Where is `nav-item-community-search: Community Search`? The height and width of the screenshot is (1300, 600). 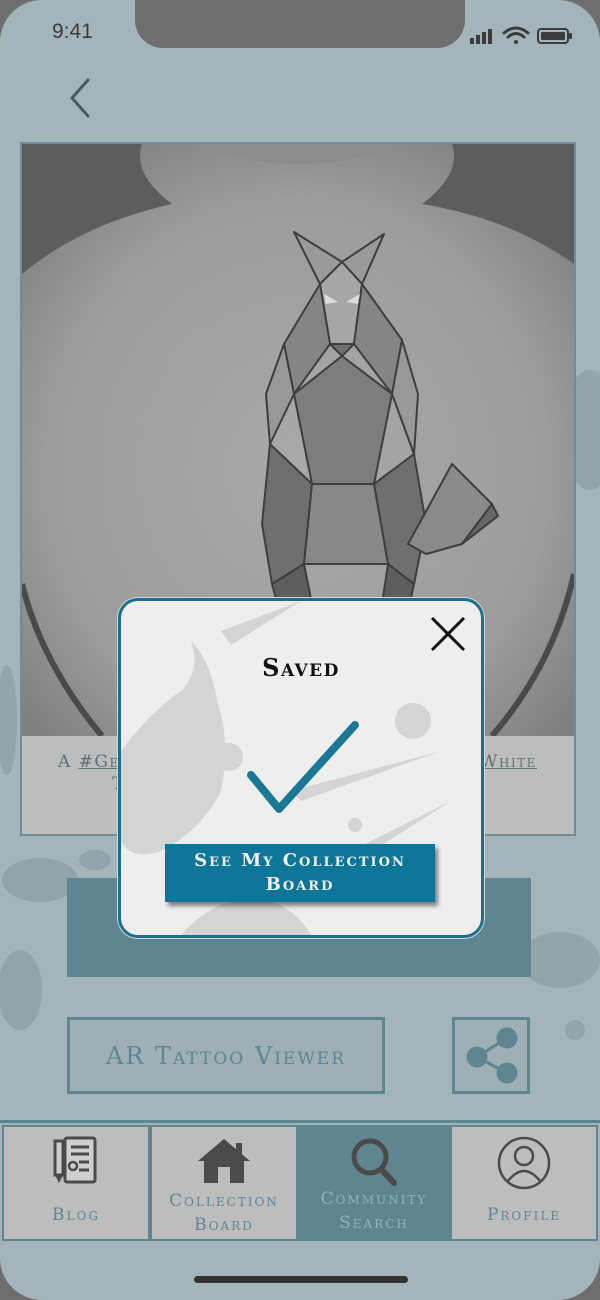 nav-item-community-search: Community Search is located at coordinates (374, 1183).